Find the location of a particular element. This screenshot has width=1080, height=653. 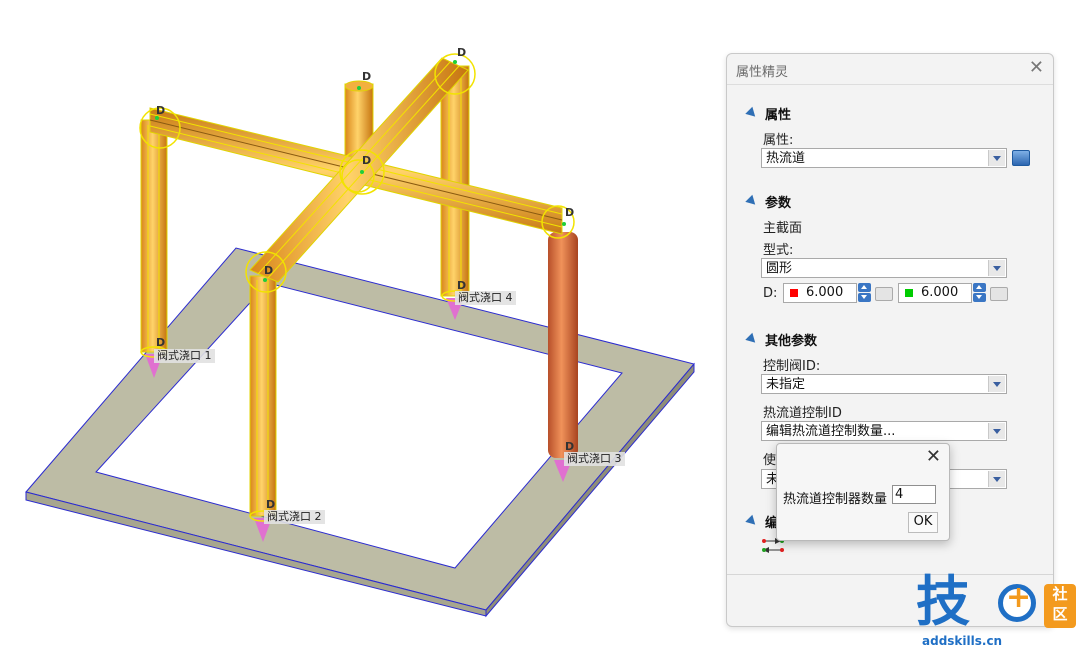

main-section-label: 主截面 is located at coordinates (783, 228).